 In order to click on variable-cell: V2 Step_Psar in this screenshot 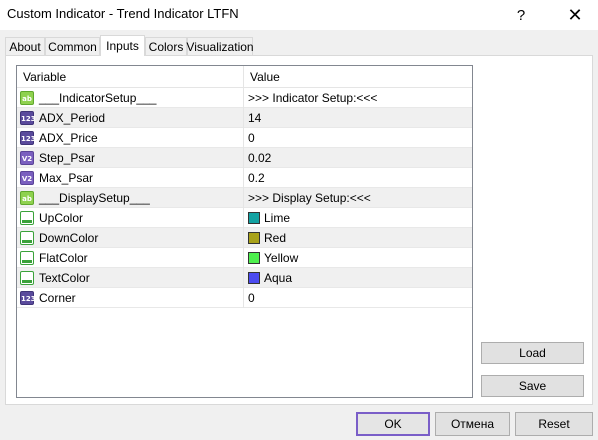, I will do `click(130, 158)`.